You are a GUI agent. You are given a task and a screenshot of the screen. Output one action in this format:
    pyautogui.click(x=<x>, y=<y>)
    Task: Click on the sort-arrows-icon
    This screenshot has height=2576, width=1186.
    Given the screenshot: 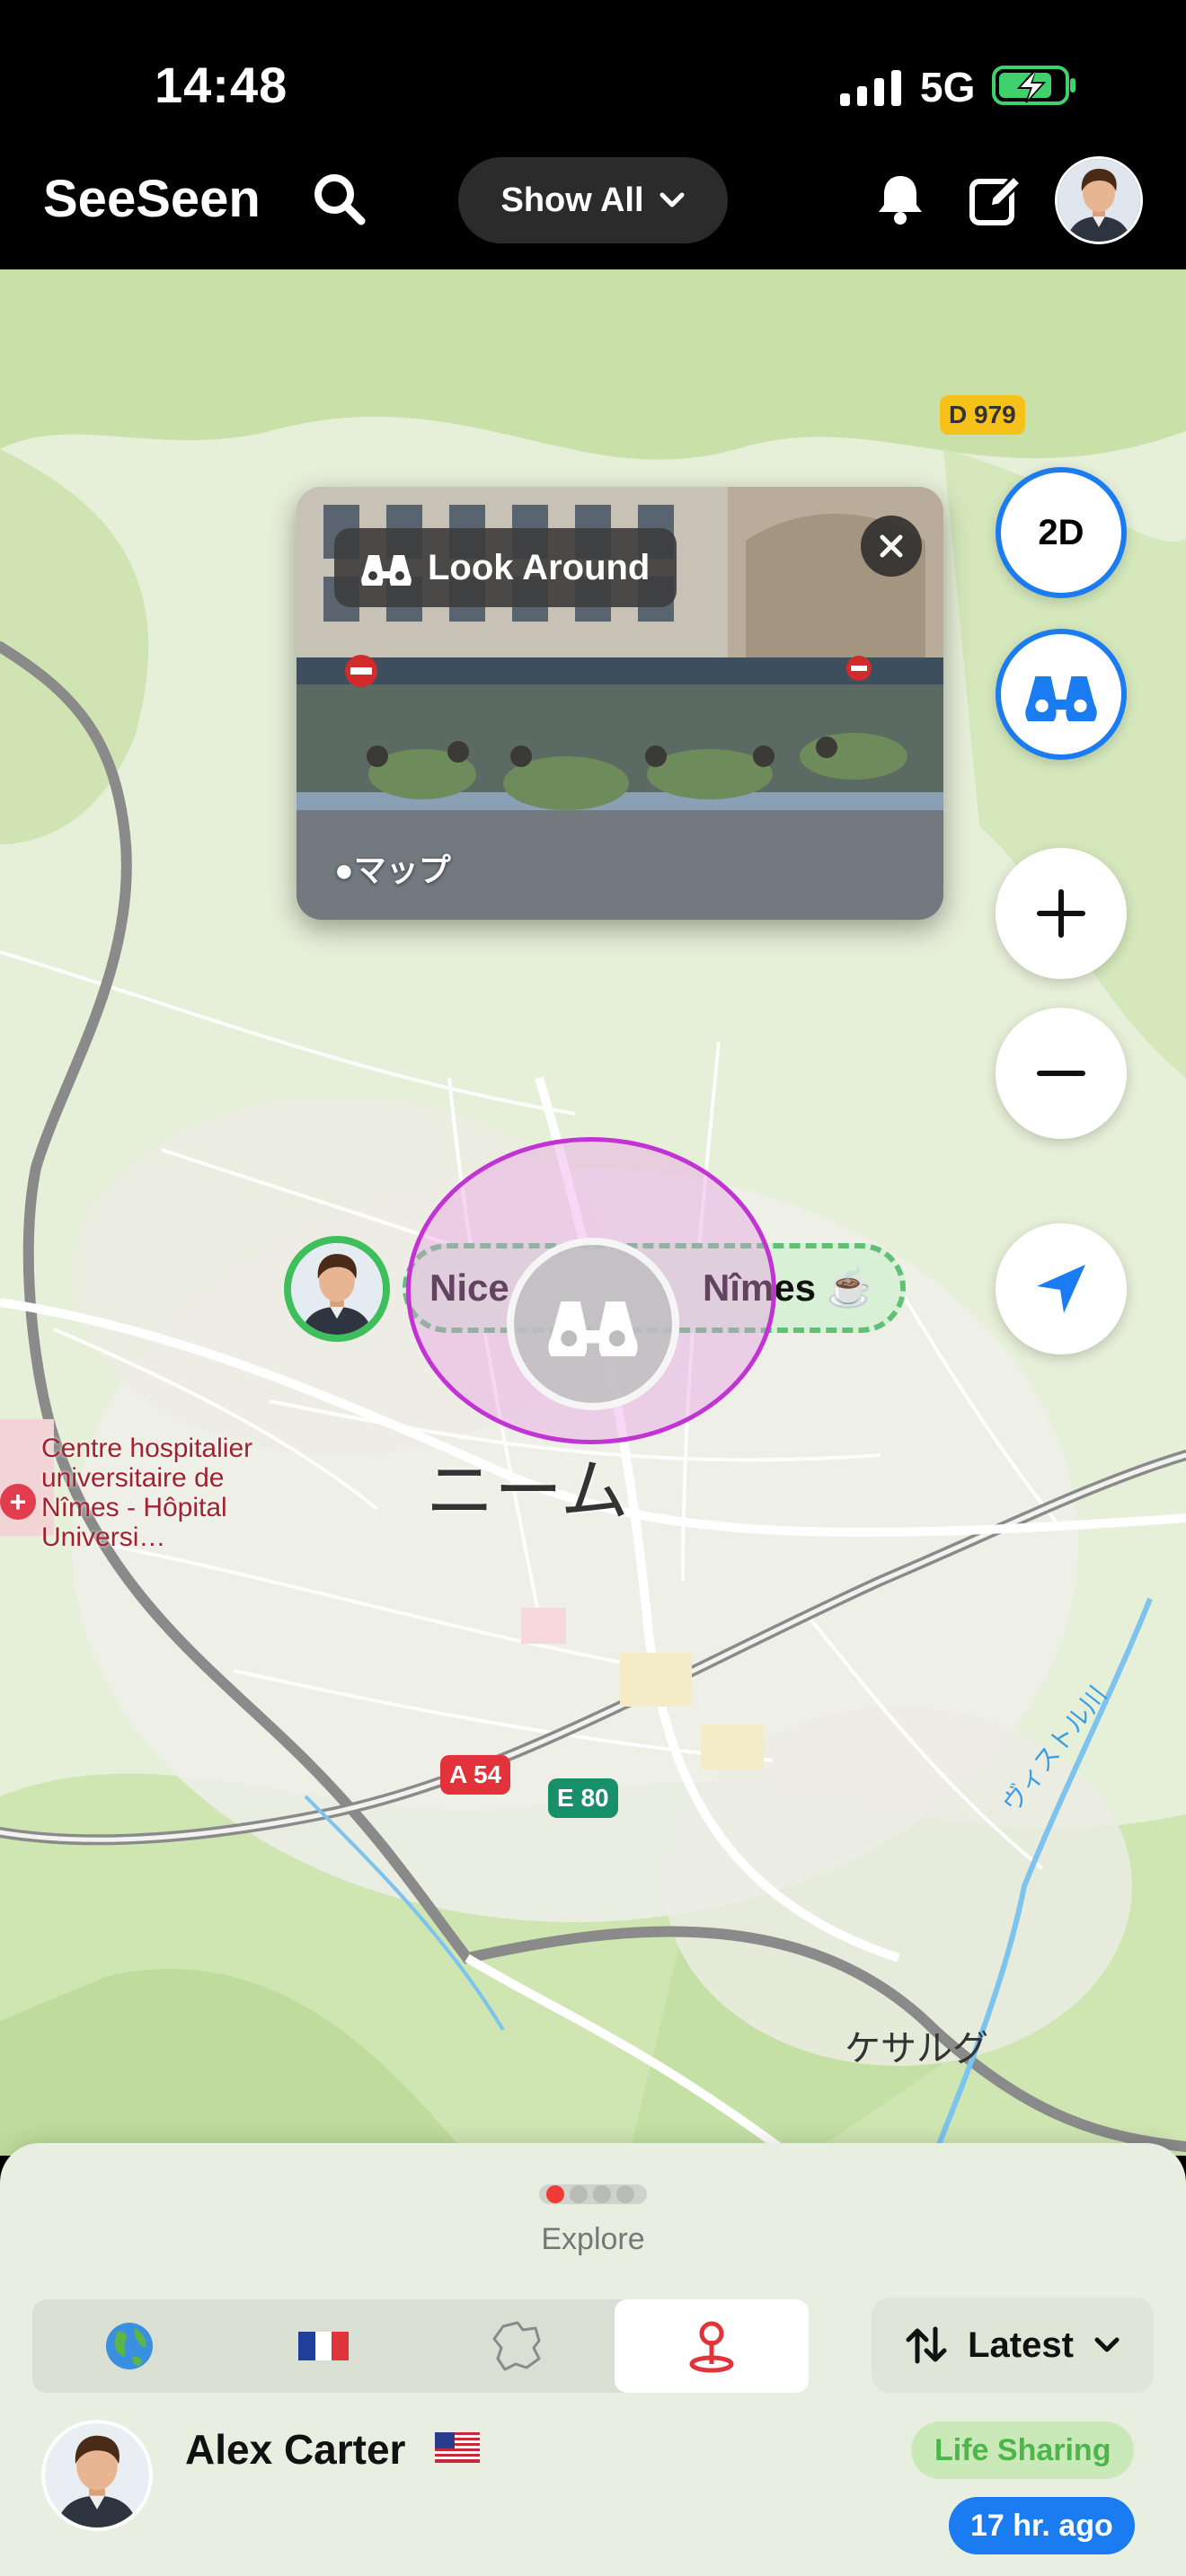 What is the action you would take?
    pyautogui.click(x=926, y=2345)
    